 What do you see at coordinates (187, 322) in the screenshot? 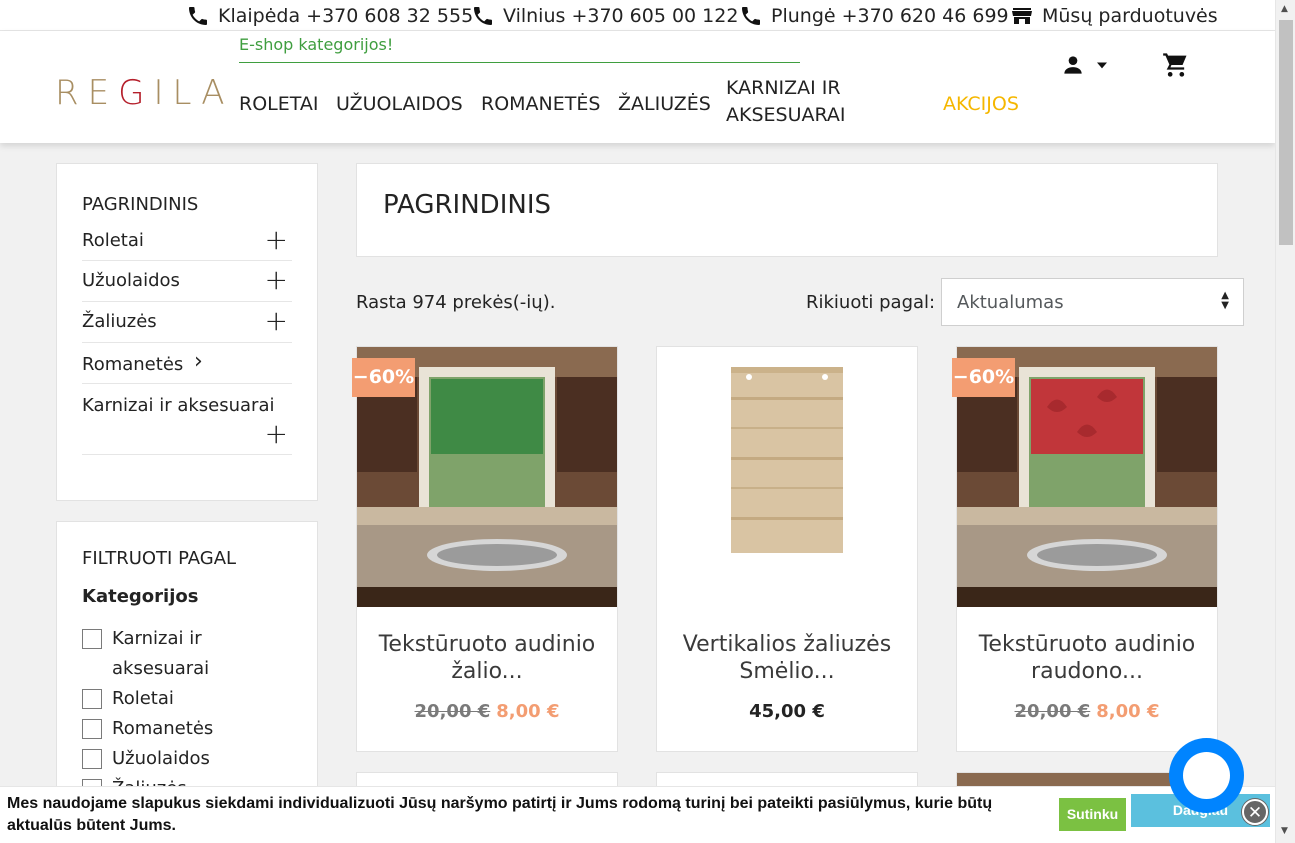
I see `sidebar-item-zaliuzes: Žaliuzės +` at bounding box center [187, 322].